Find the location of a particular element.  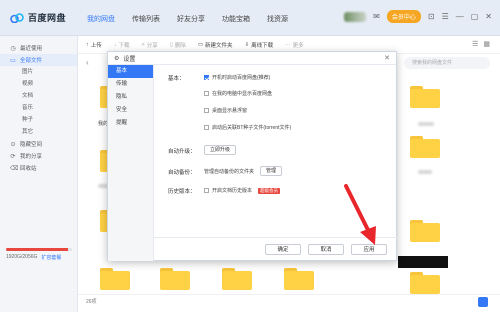

more-icon: ⋯ is located at coordinates (288, 44).